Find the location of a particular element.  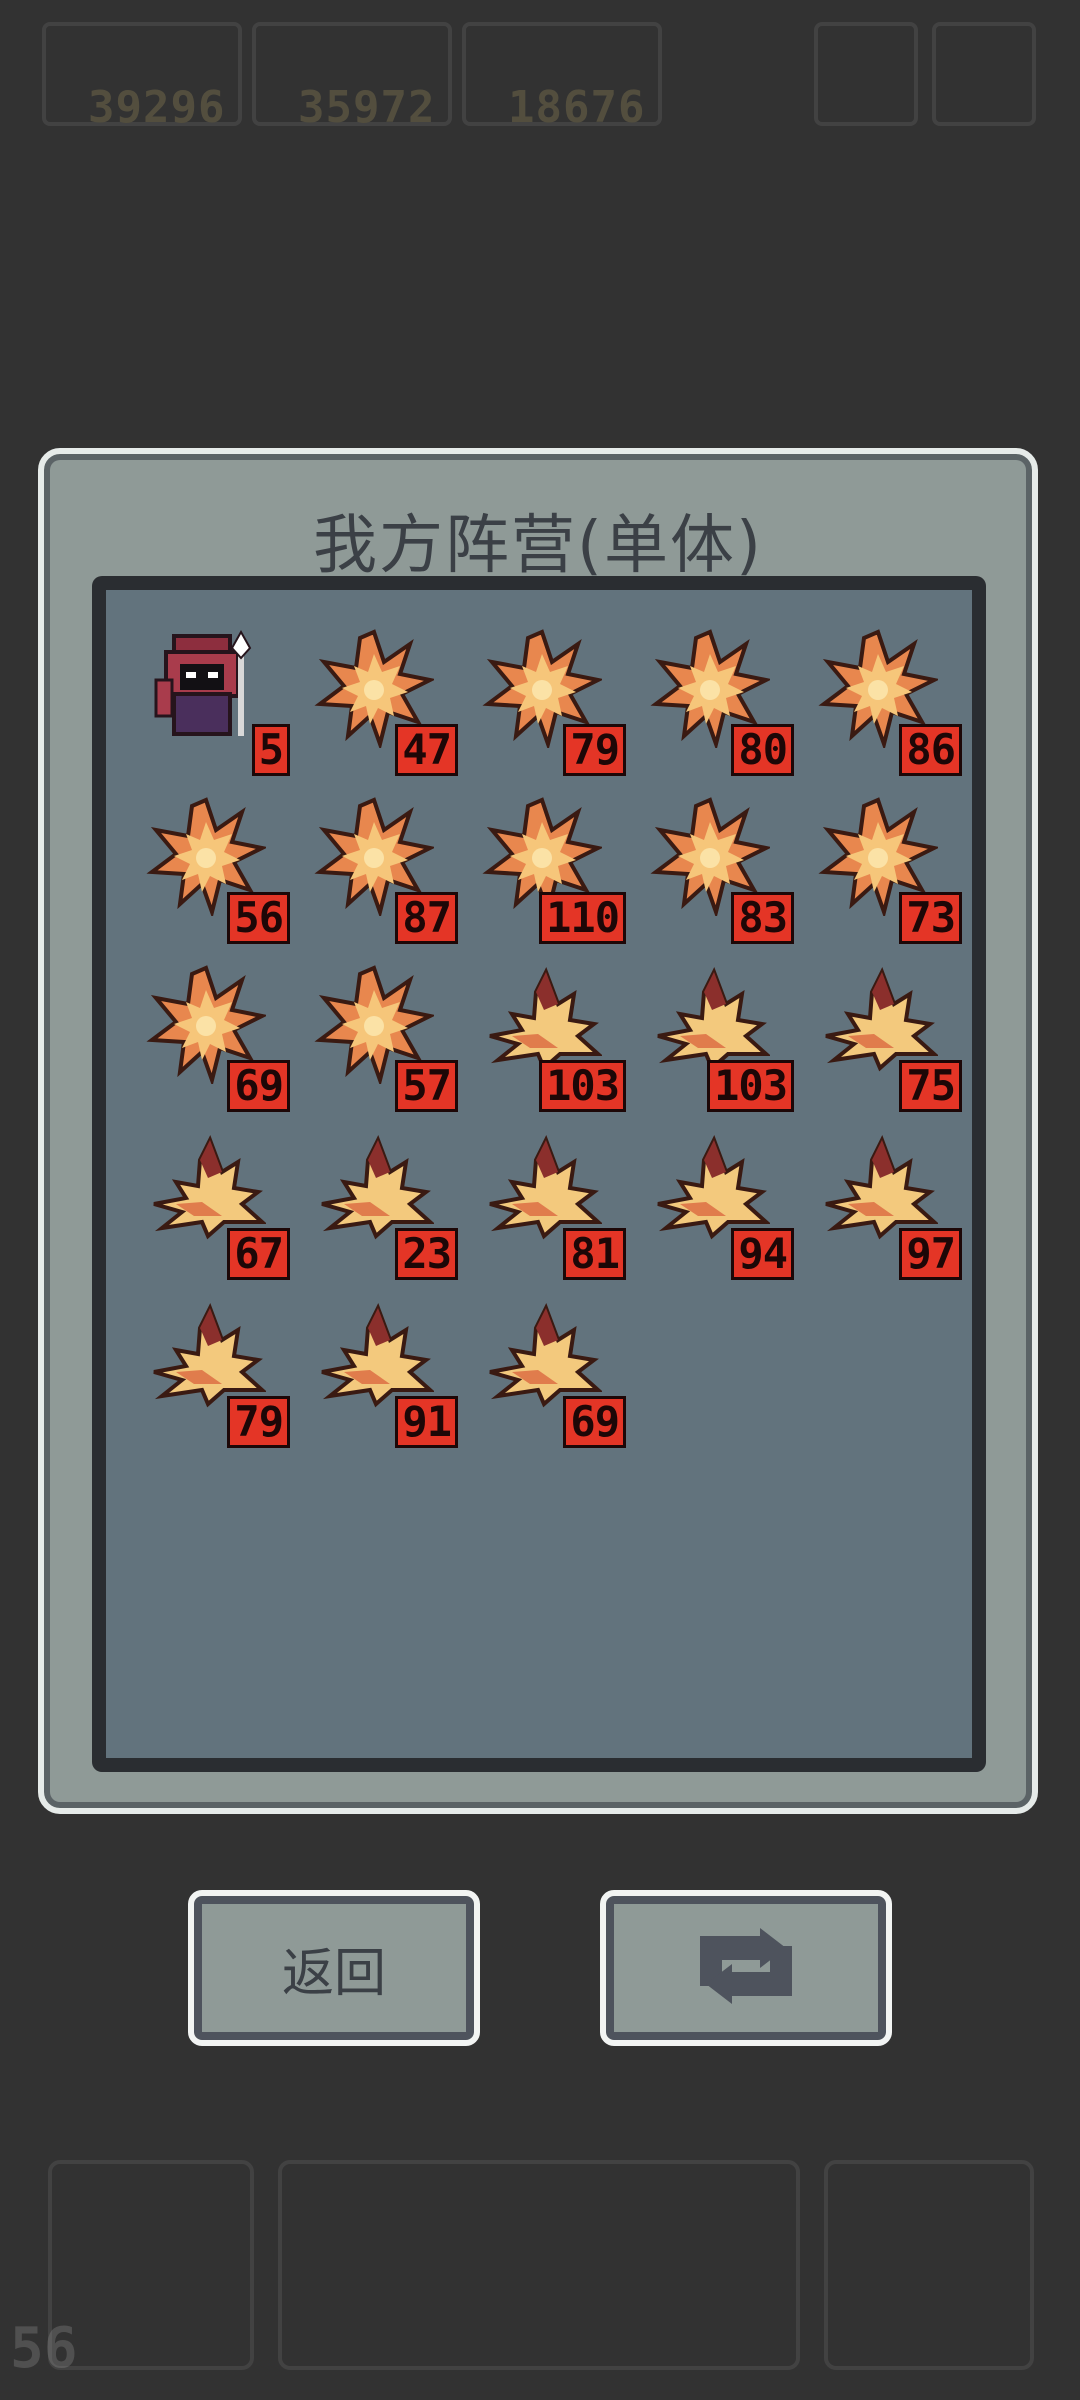

refresh-icon is located at coordinates (746, 1968).